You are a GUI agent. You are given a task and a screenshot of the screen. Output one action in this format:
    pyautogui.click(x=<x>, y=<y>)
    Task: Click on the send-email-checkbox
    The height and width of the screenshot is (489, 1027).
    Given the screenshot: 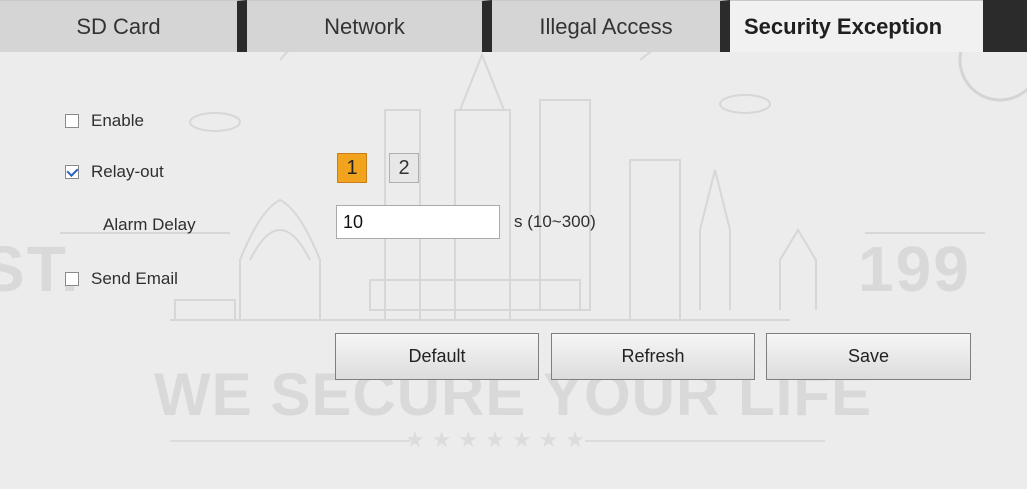 What is the action you would take?
    pyautogui.click(x=72, y=279)
    